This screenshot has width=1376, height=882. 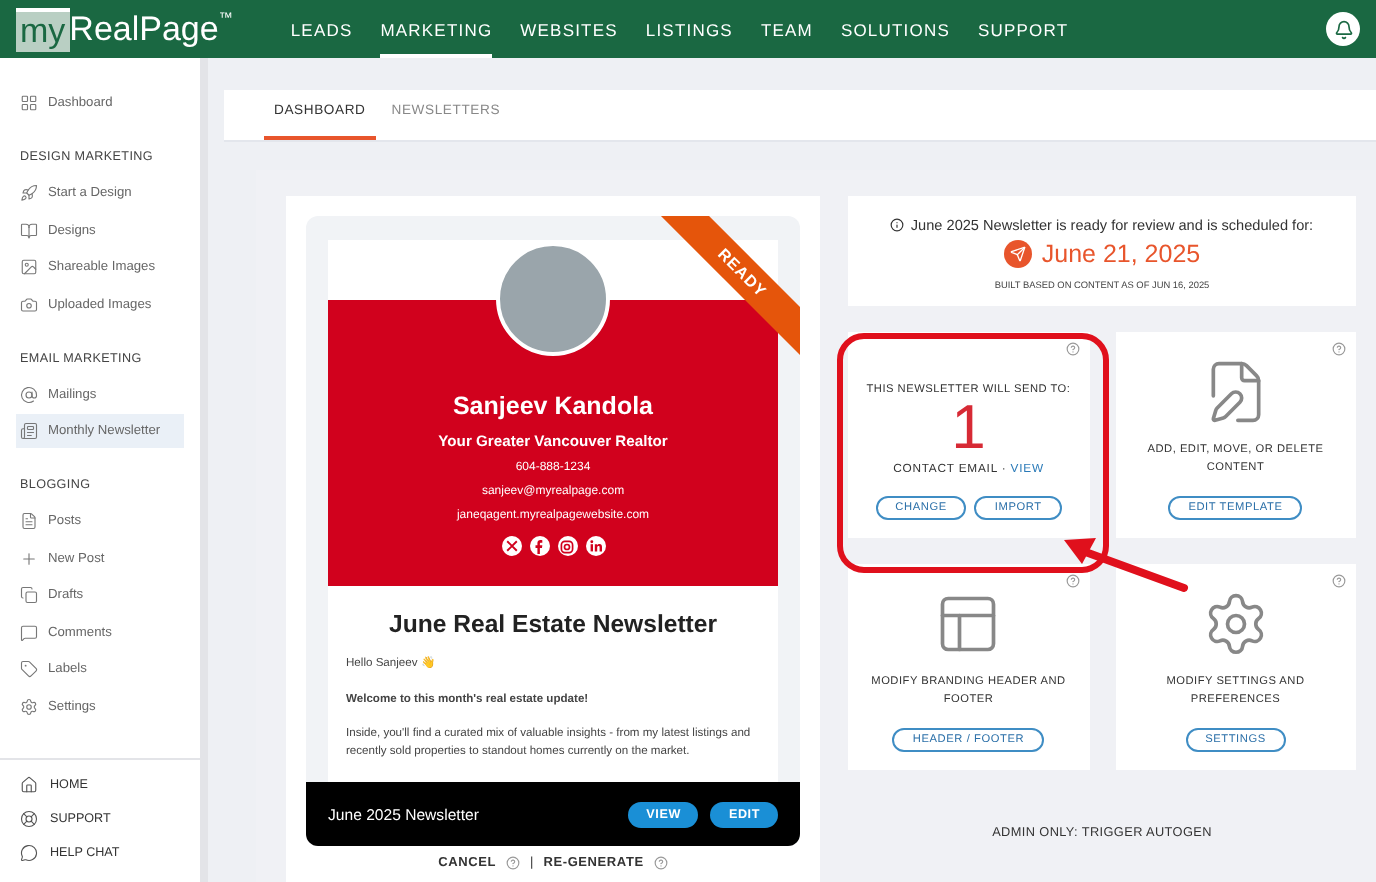 What do you see at coordinates (1121, 254) in the screenshot?
I see `scheduled-date: June 21, 2025` at bounding box center [1121, 254].